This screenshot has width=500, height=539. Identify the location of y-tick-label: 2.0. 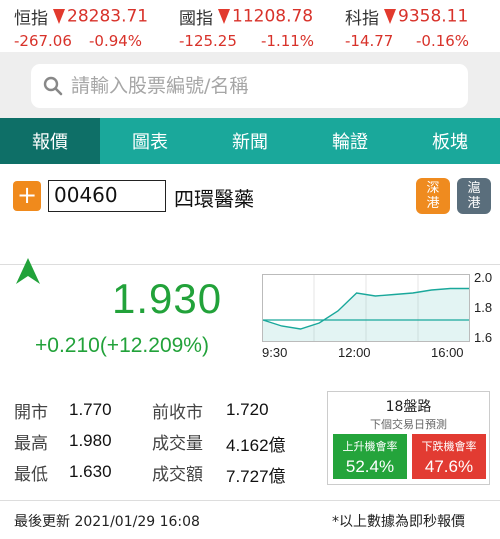
(483, 277).